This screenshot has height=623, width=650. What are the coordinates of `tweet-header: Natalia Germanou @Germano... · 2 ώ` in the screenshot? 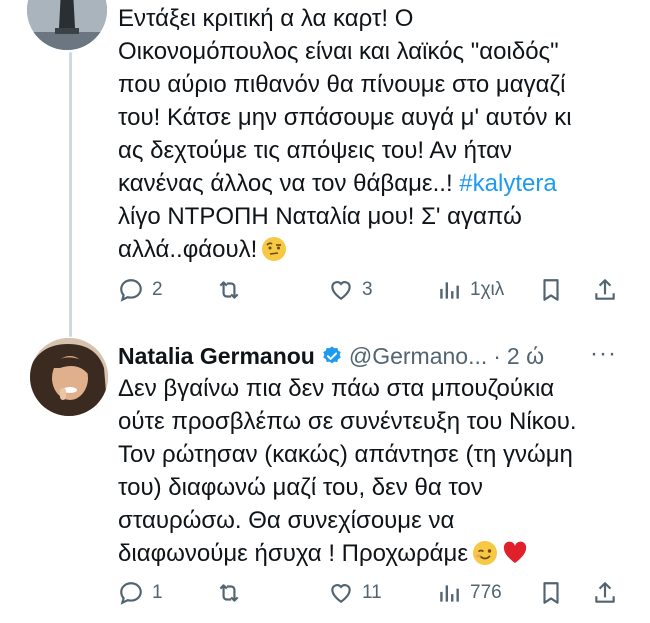 It's located at (331, 356).